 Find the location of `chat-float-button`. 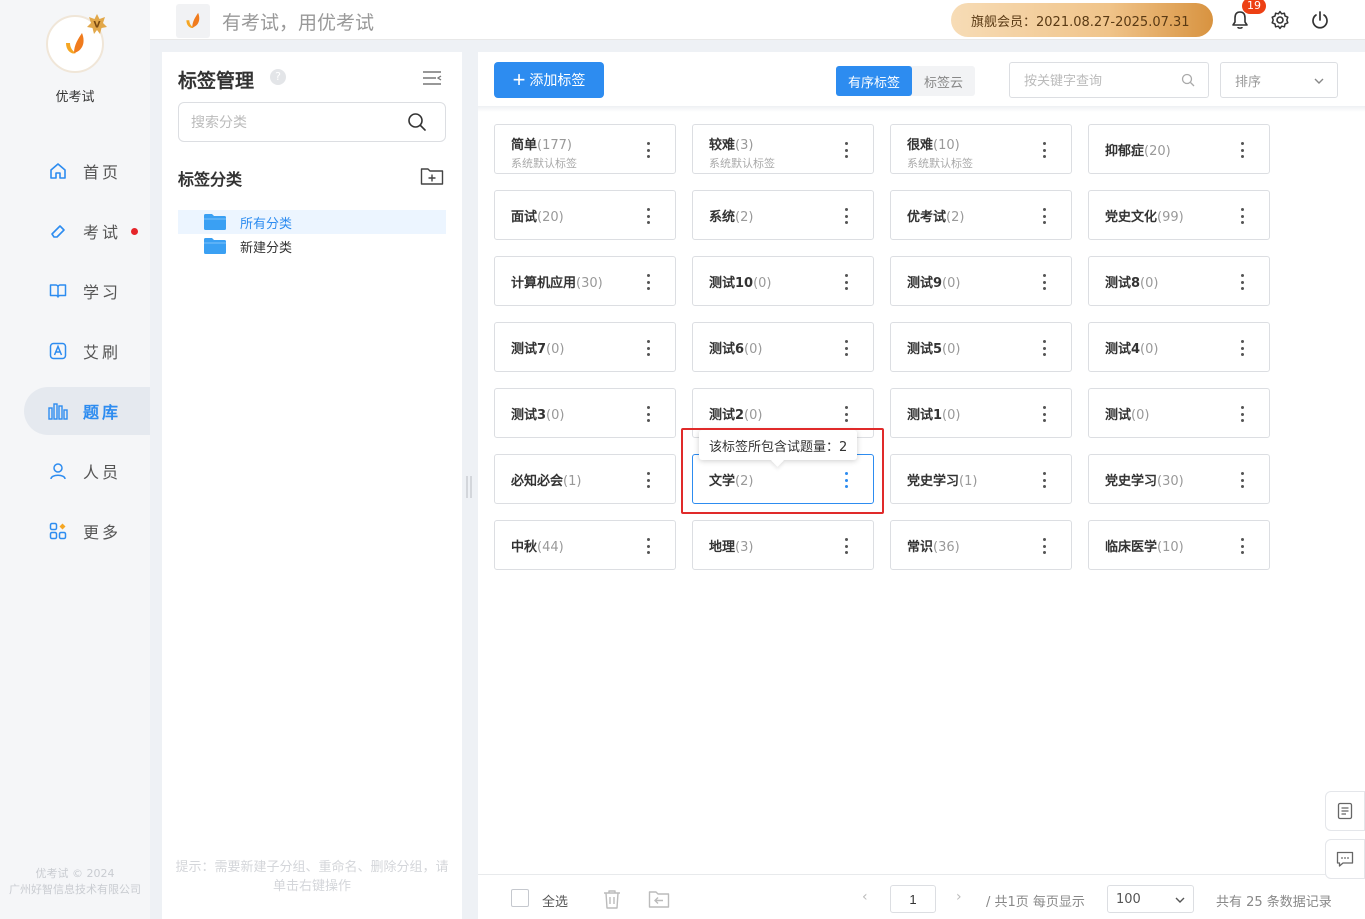

chat-float-button is located at coordinates (1345, 859).